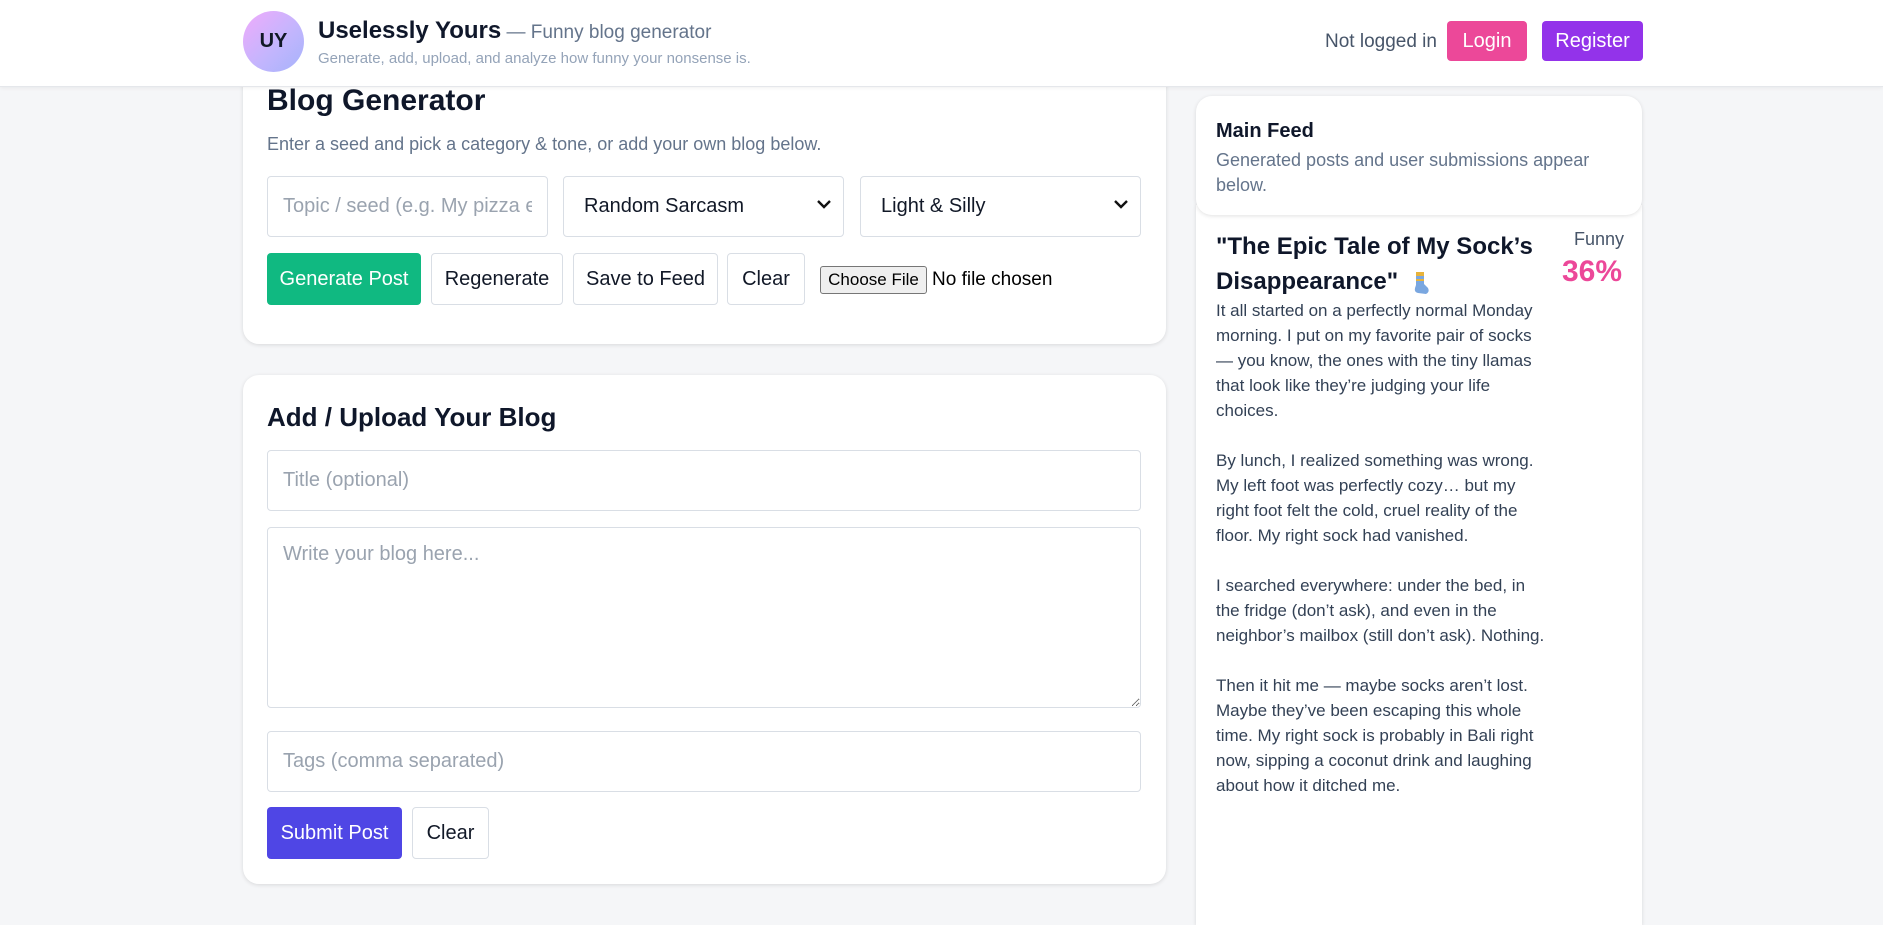 The width and height of the screenshot is (1883, 925). Describe the element at coordinates (1592, 271) in the screenshot. I see `funny-score: 36%` at that location.